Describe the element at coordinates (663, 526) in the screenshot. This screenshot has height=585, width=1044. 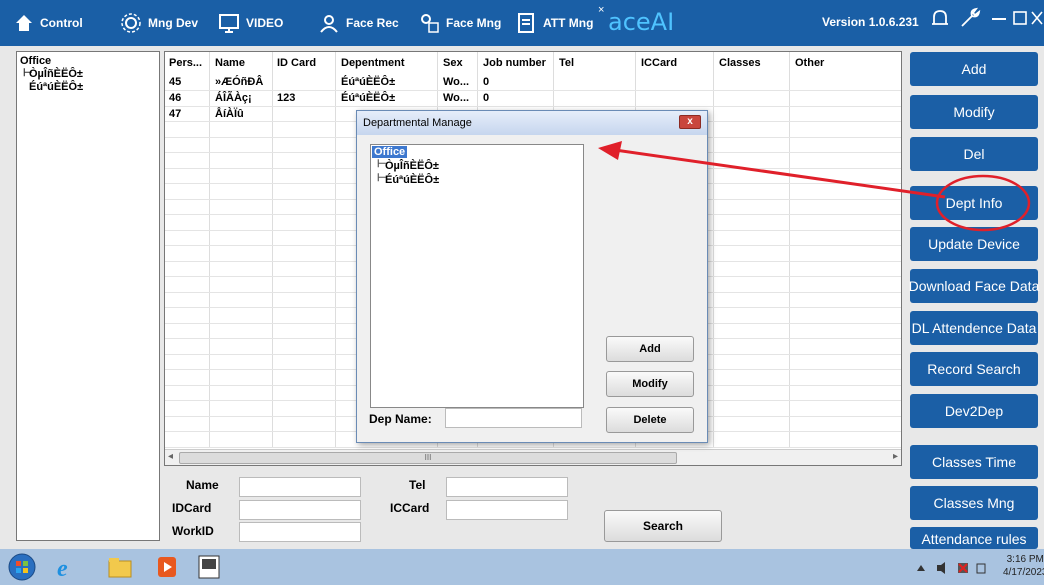
I see `search-button: Search` at that location.